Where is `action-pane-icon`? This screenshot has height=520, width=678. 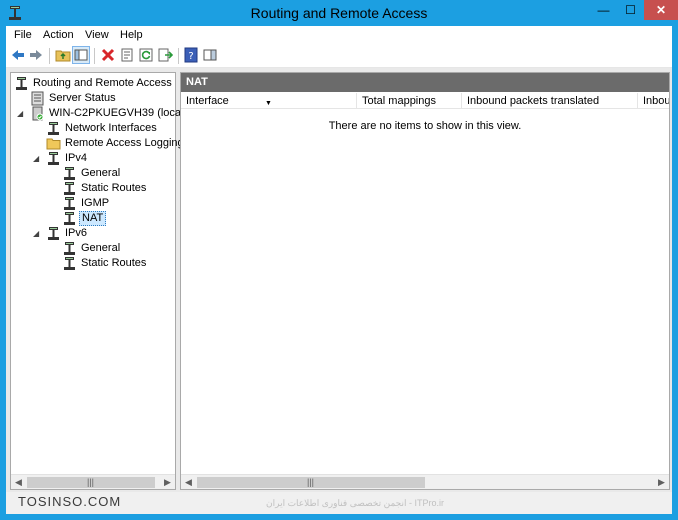 action-pane-icon is located at coordinates (210, 55).